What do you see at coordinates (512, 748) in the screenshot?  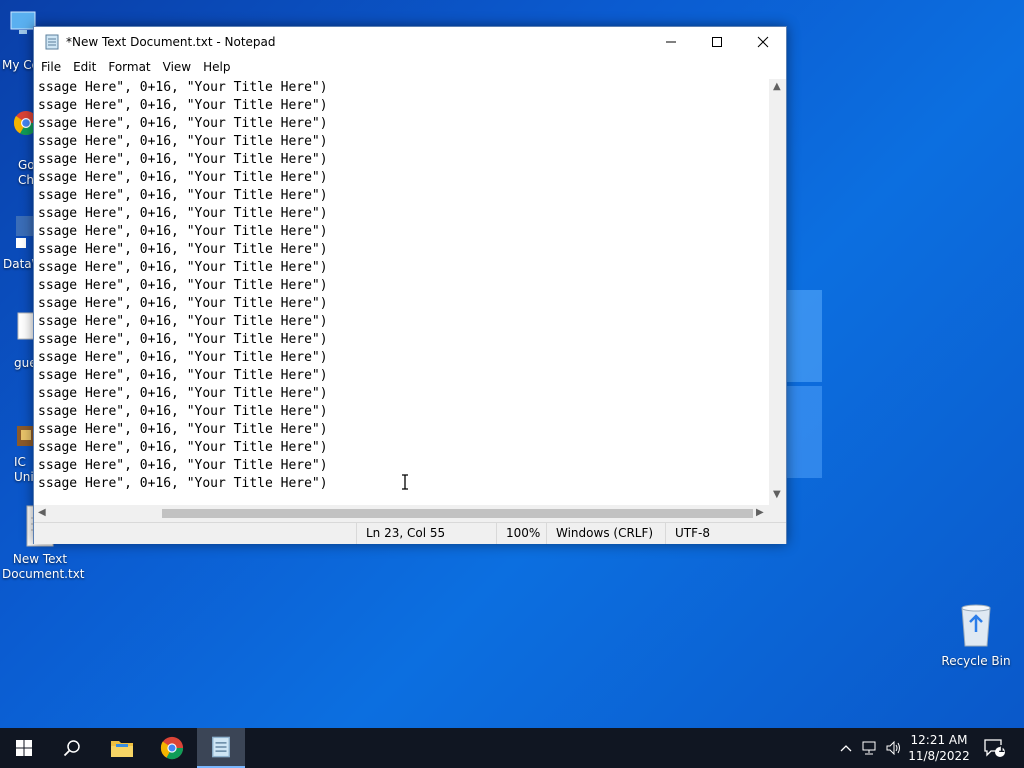 I see `taskbar: 12:21 AM 11/8/2022 1` at bounding box center [512, 748].